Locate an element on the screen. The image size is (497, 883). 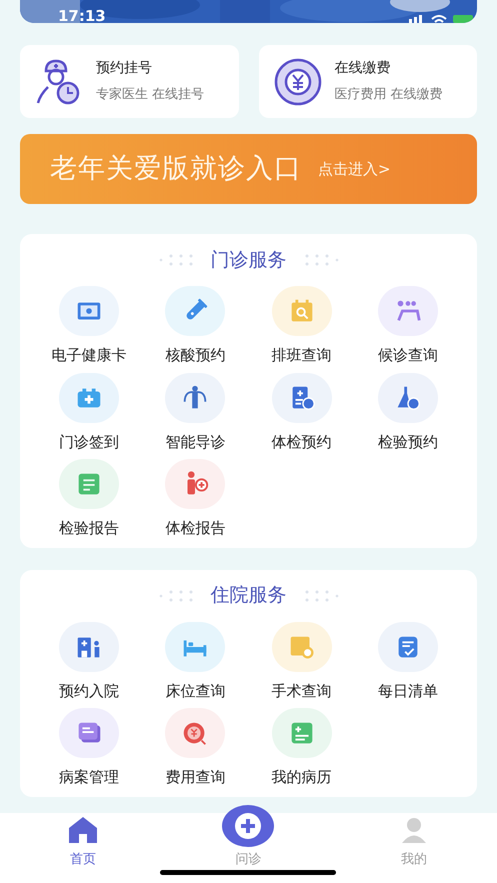
service-item: 我的病历 is located at coordinates (301, 748).